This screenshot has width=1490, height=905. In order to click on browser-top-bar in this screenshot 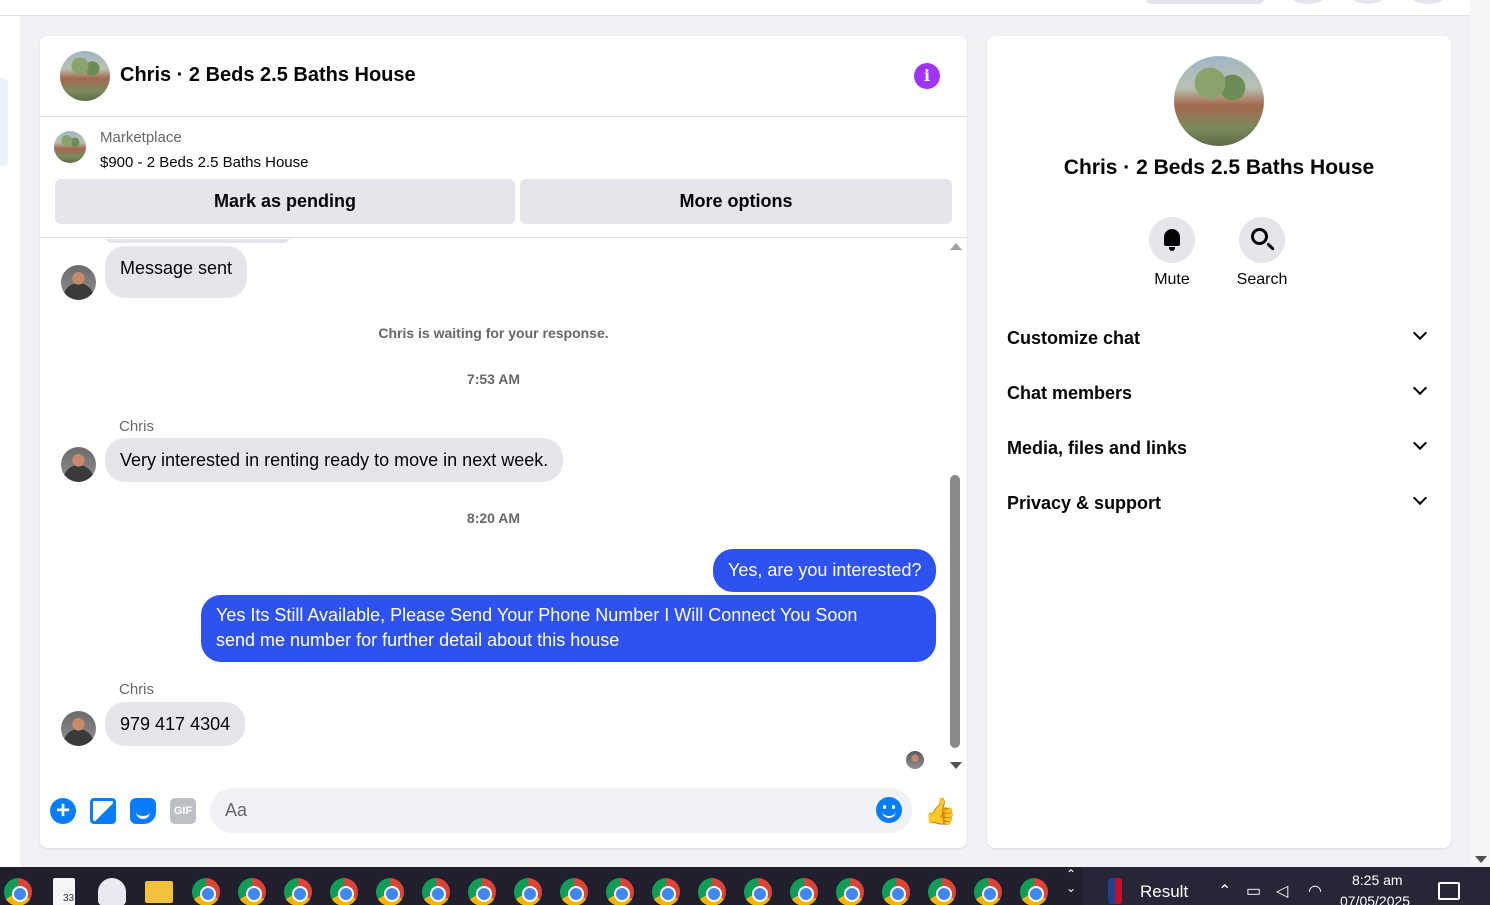, I will do `click(735, 8)`.